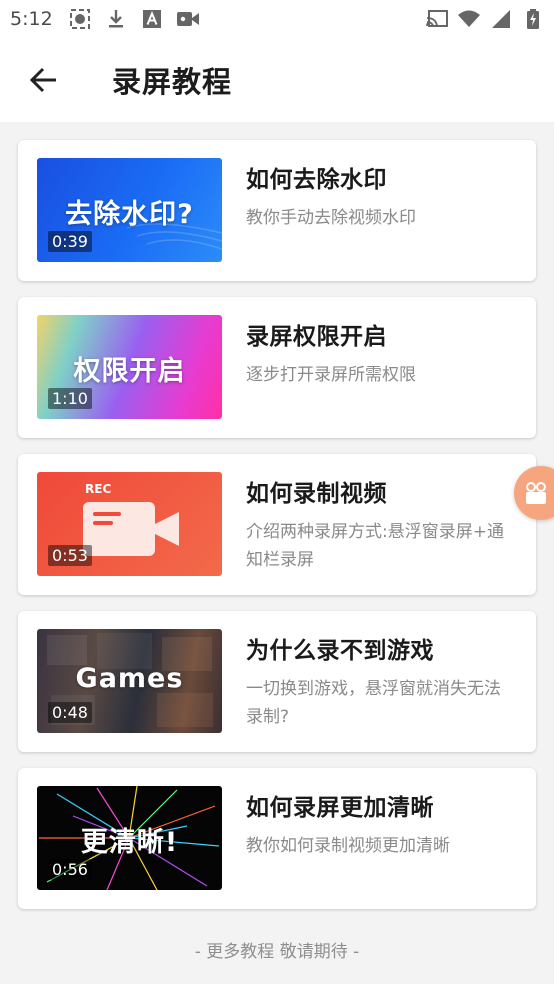 This screenshot has height=984, width=554. I want to click on tutorial-description: 逐步打开录屏所需权限, so click(331, 375).